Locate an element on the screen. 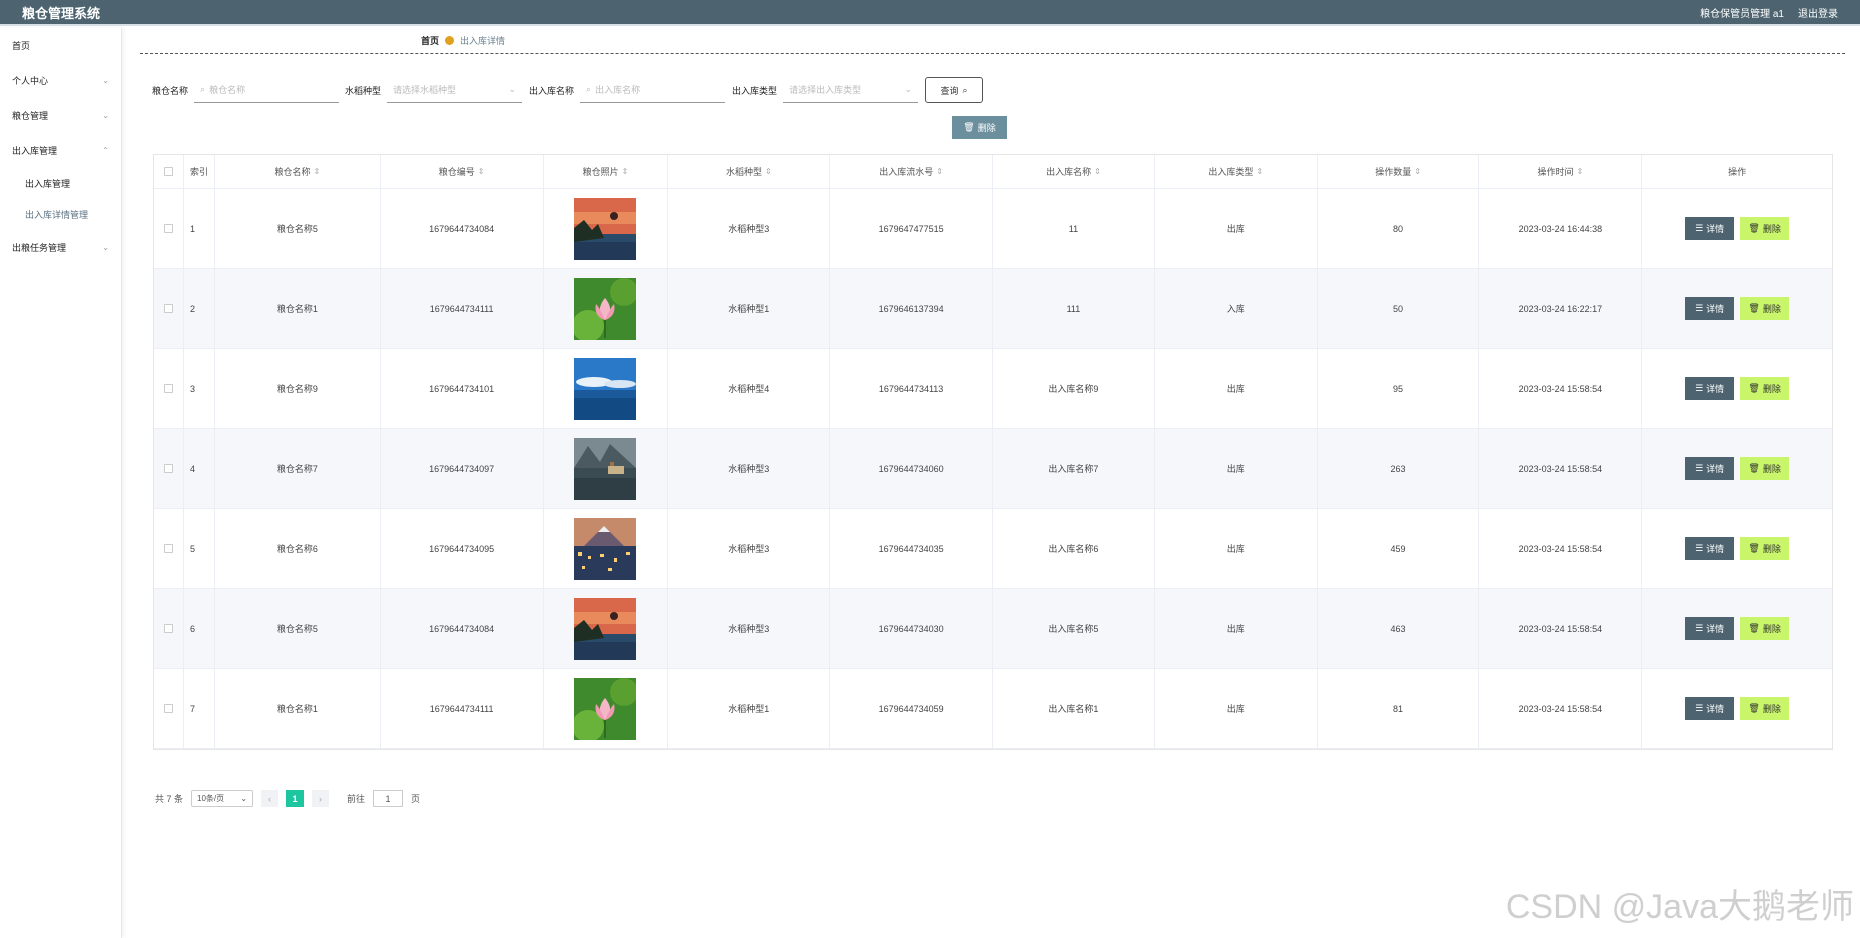 The image size is (1860, 938). row-number: 1679644734097 is located at coordinates (462, 468).